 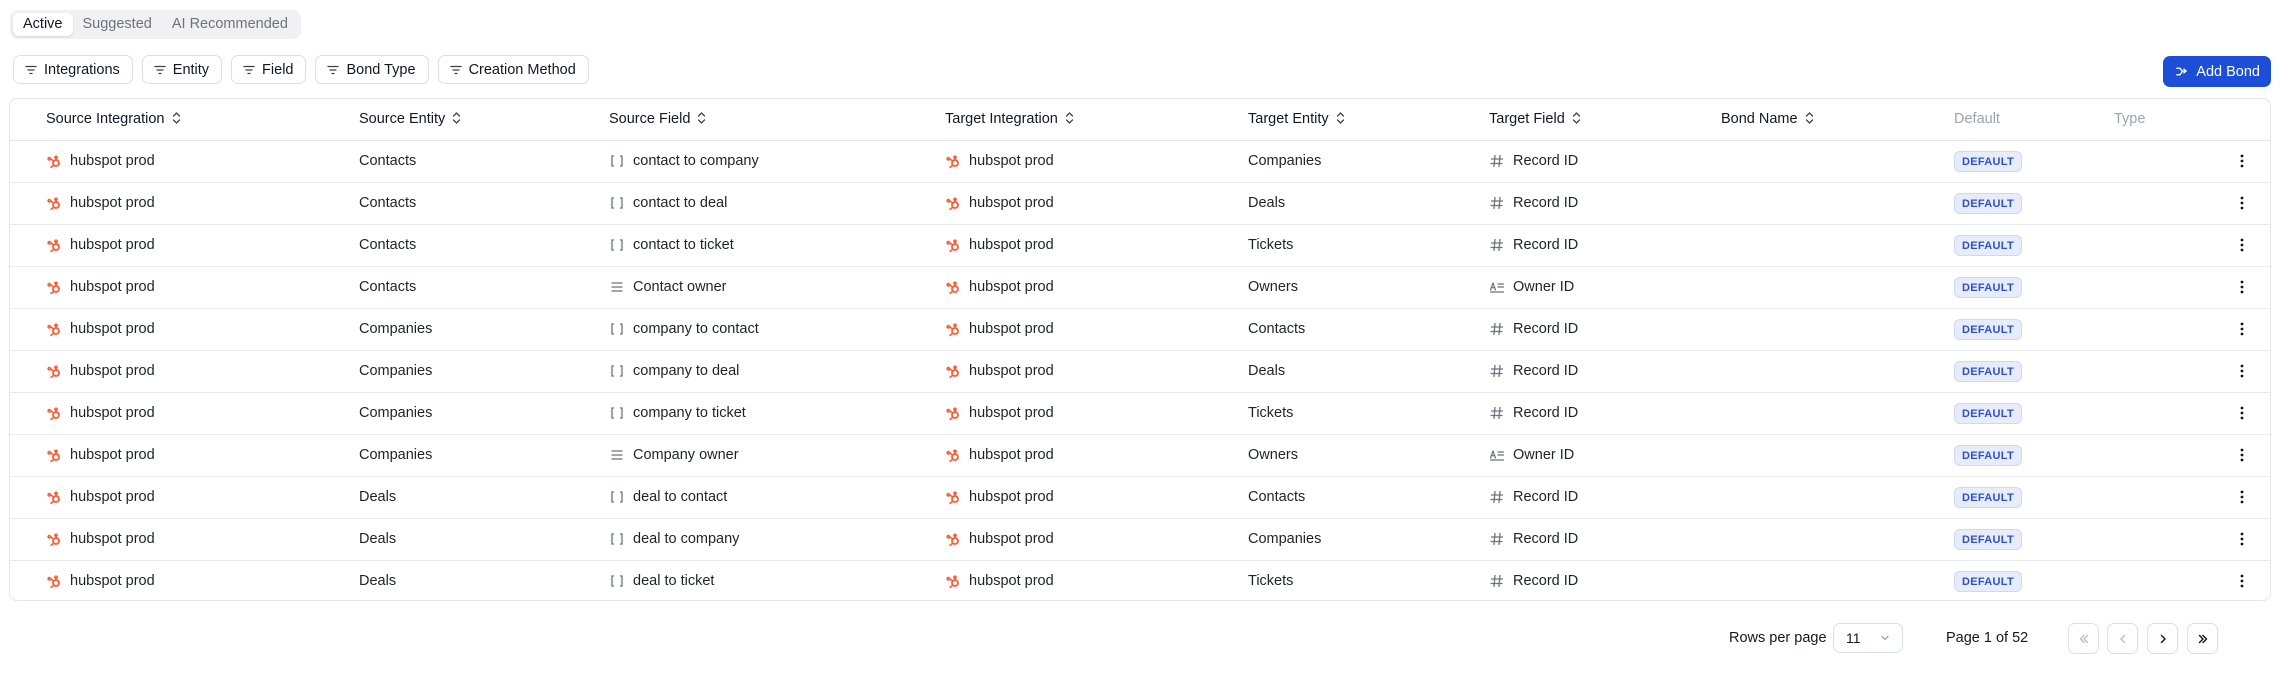 What do you see at coordinates (1368, 203) in the screenshot?
I see `target-entity-cell: Deals` at bounding box center [1368, 203].